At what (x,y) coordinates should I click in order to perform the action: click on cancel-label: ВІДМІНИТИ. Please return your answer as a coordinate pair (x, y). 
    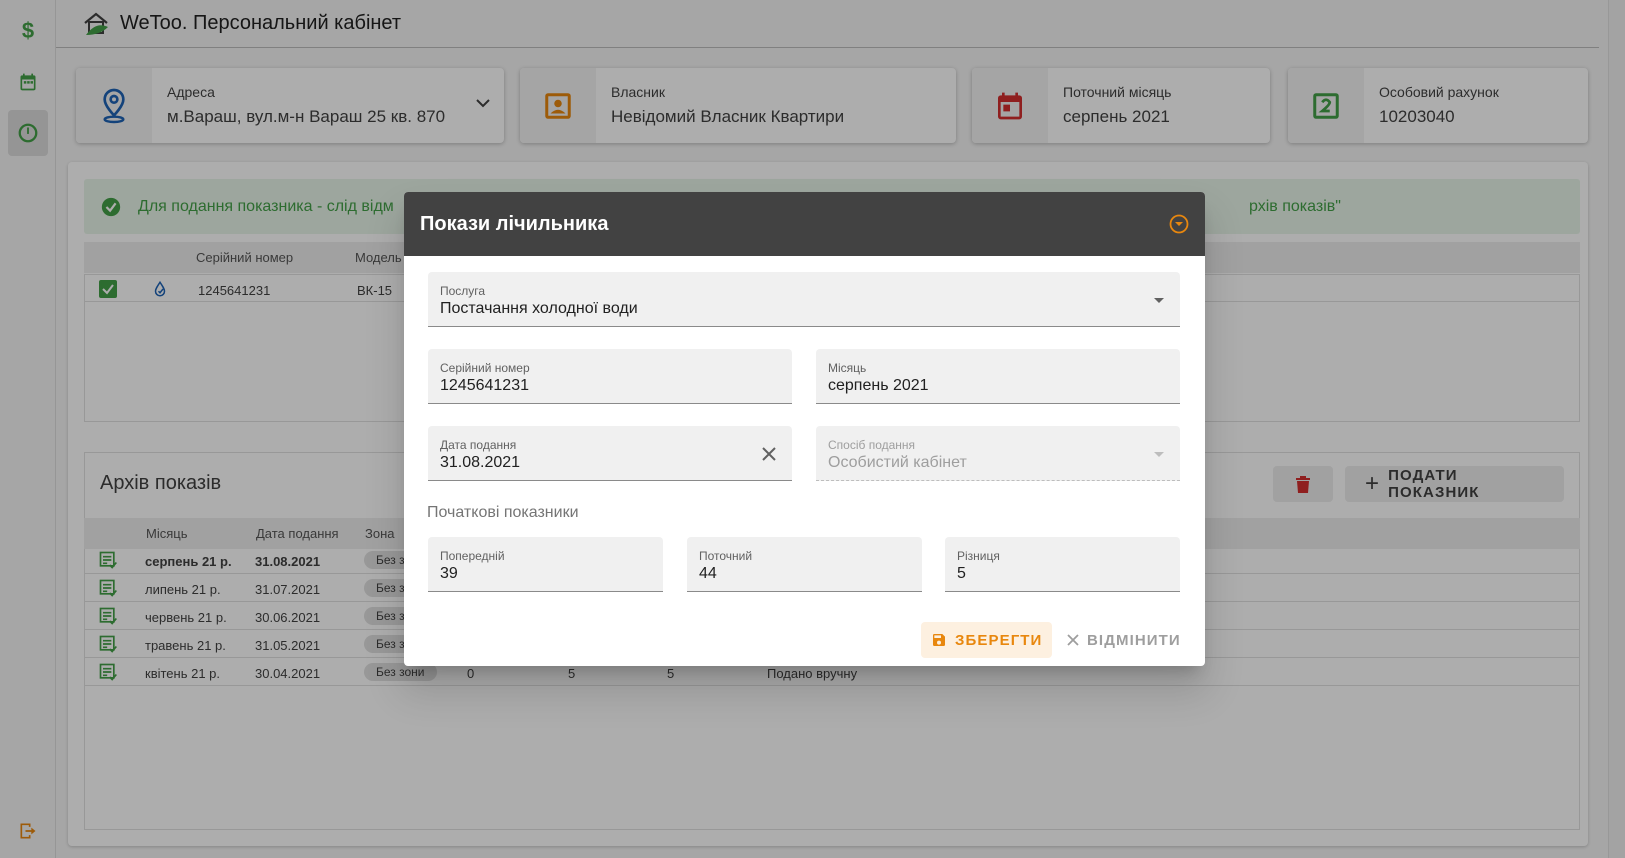
    Looking at the image, I should click on (1134, 640).